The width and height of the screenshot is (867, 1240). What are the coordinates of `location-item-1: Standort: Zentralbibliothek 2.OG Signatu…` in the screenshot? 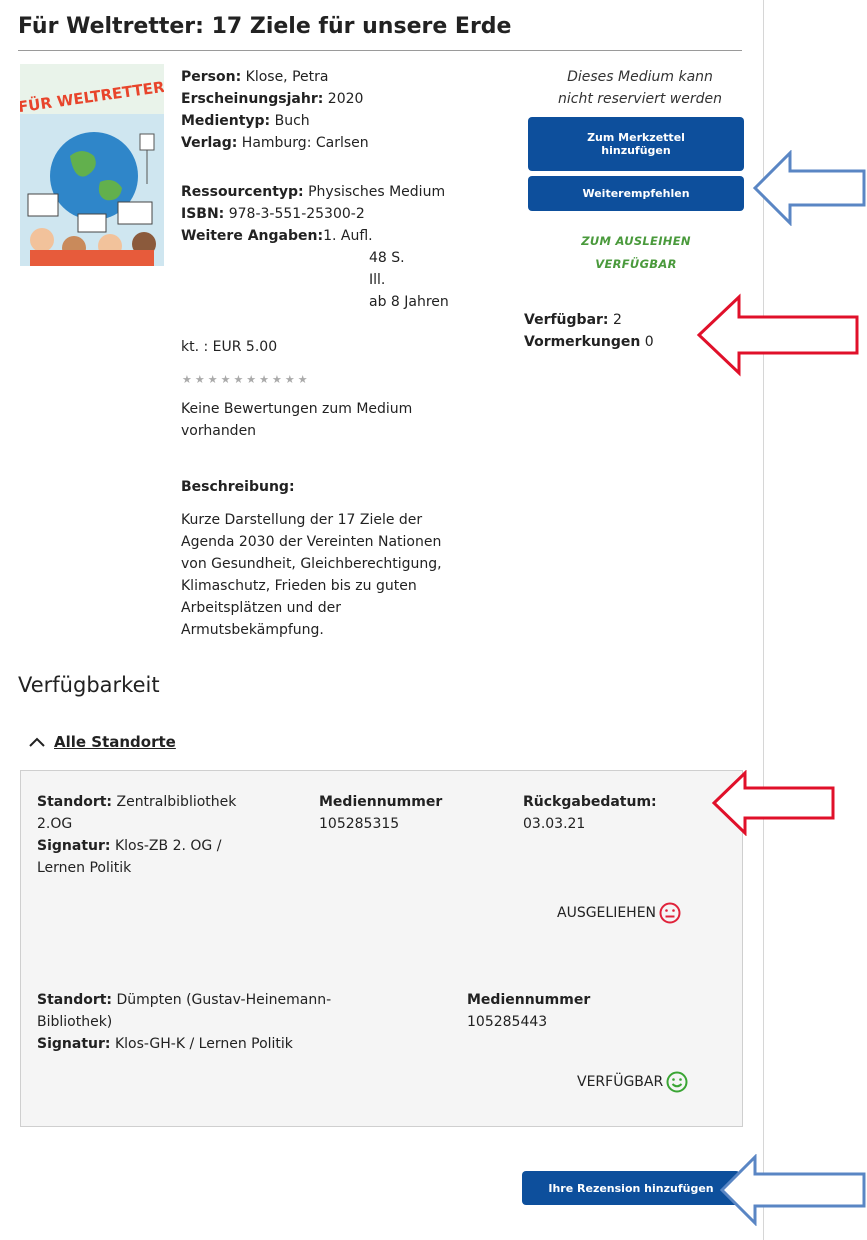 It's located at (137, 835).